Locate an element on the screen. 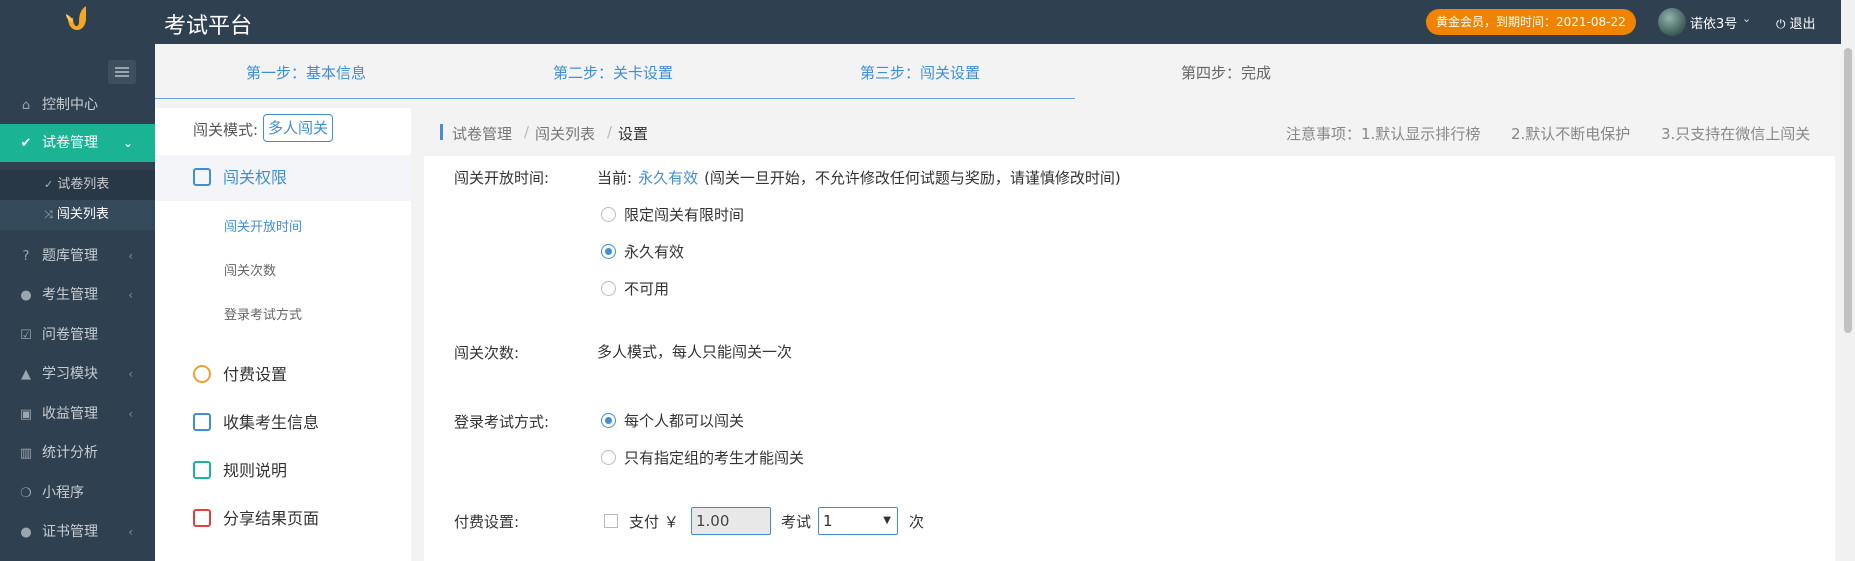  nav-item-label: 题库管理 is located at coordinates (70, 256).